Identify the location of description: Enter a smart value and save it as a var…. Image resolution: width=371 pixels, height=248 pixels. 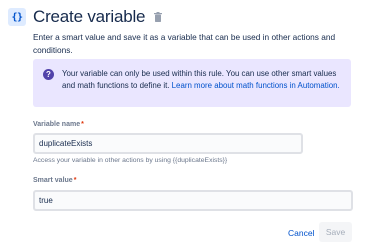
(184, 43).